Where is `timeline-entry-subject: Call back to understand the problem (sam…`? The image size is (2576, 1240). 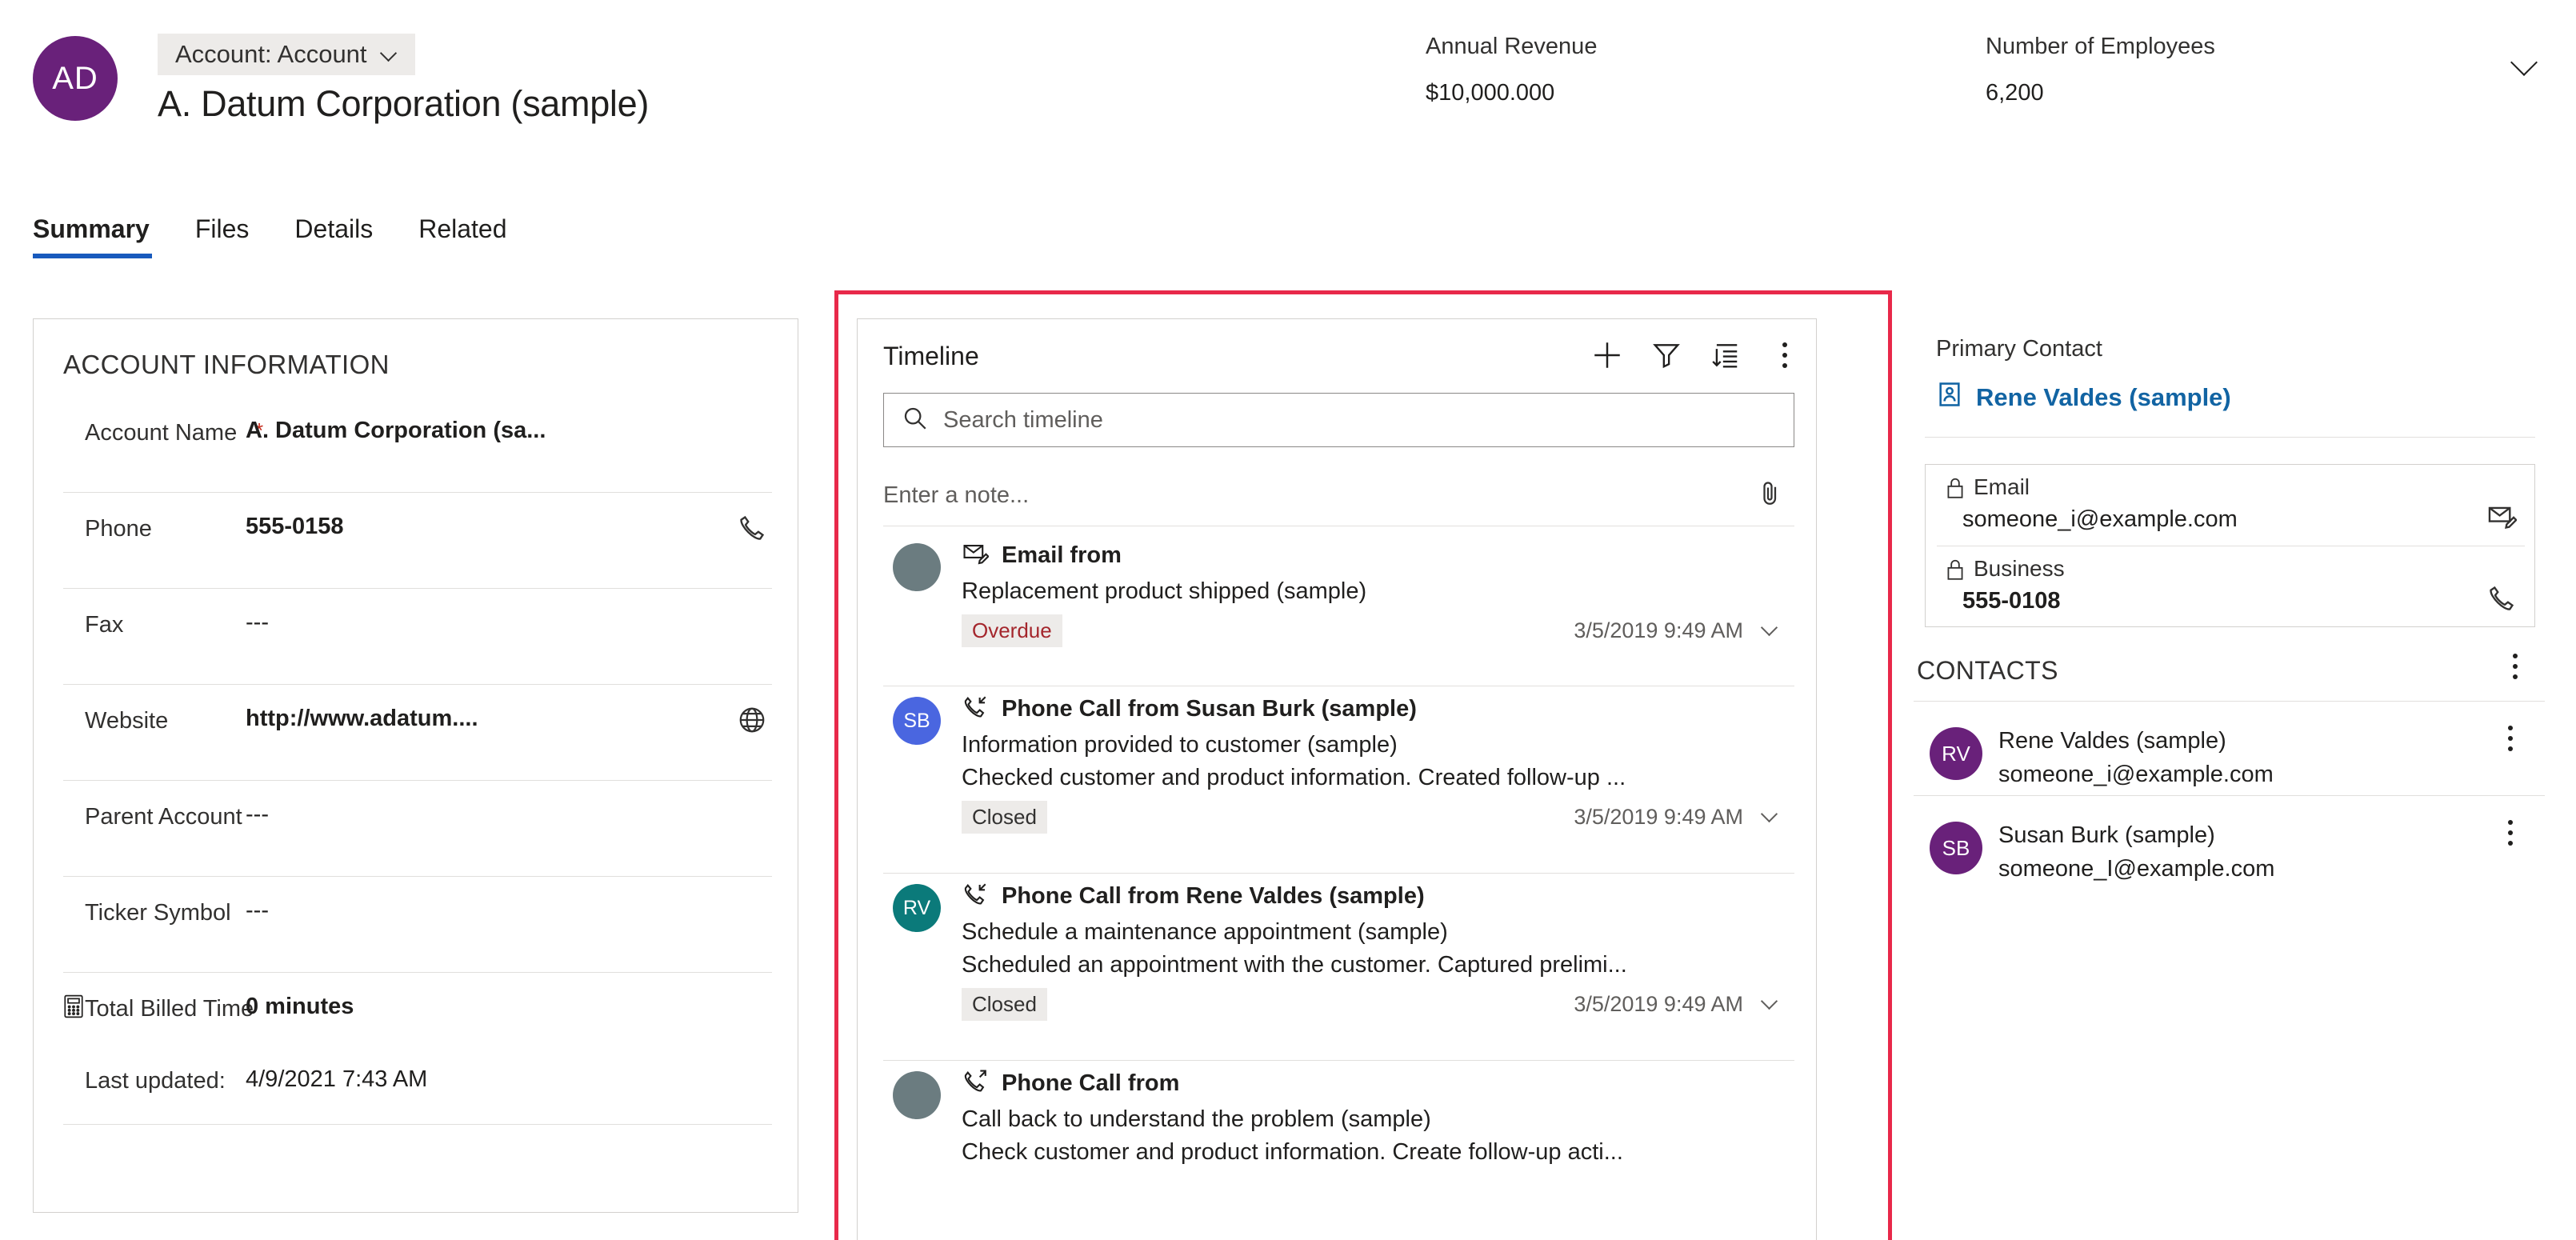
timeline-entry-subject: Call back to understand the problem (sam… is located at coordinates (1196, 1119).